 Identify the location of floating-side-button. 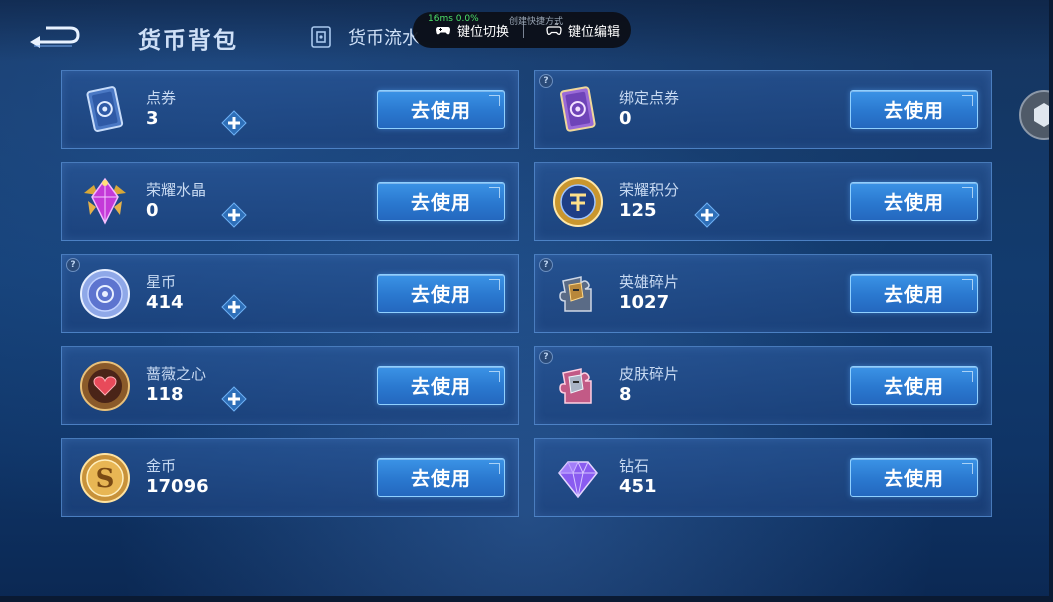
(1036, 115).